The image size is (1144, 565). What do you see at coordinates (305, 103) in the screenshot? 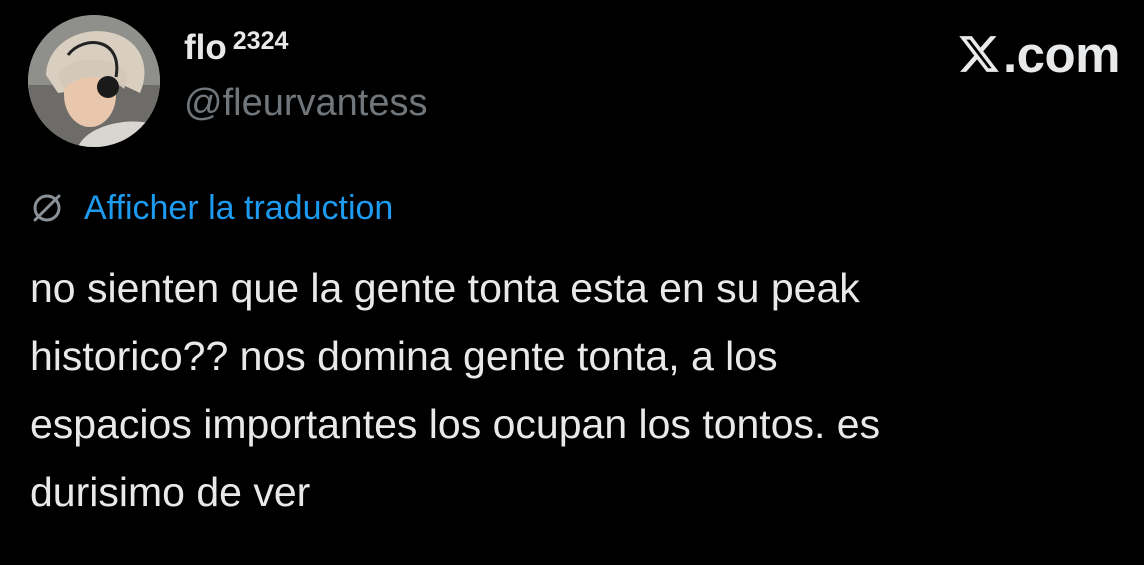
I see `author-handle: @fleurvantess` at bounding box center [305, 103].